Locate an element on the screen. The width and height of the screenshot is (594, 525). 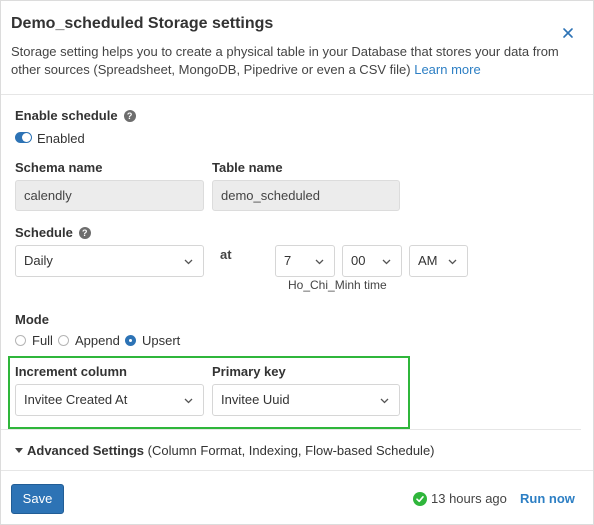
schedule-frequency-select: Daily is located at coordinates (109, 261).